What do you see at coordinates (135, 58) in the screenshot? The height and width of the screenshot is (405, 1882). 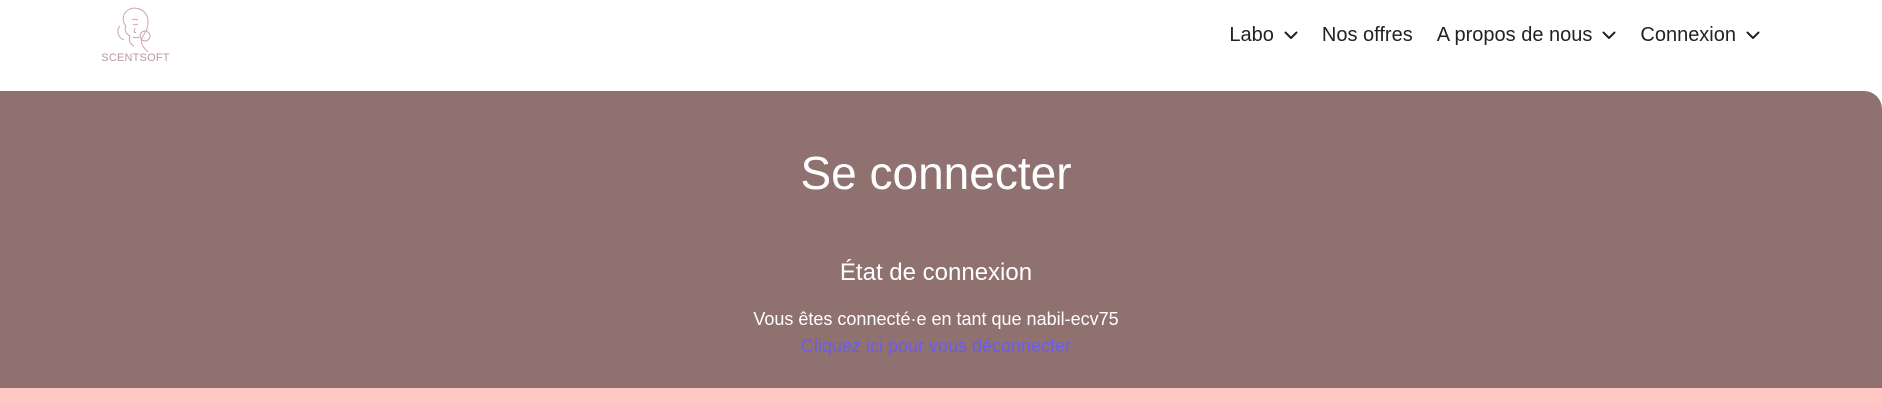 I see `logo-text: SCENTSOFT` at bounding box center [135, 58].